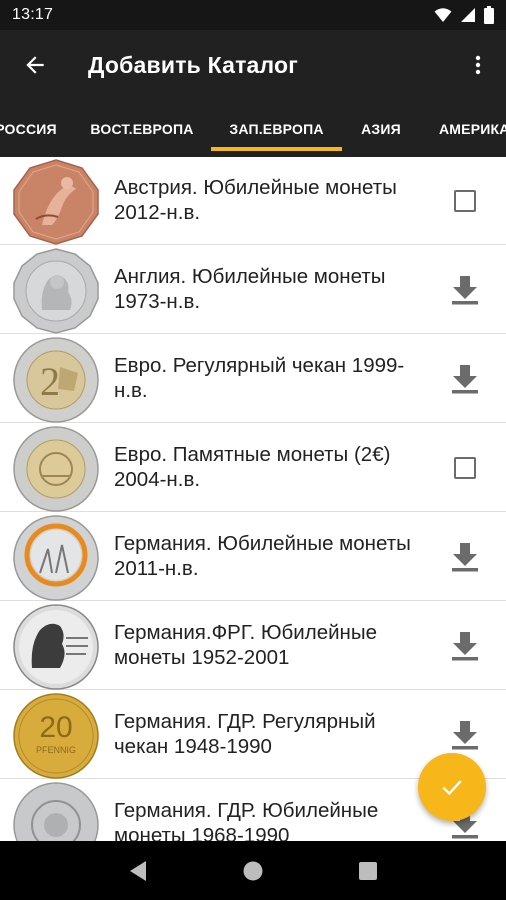  I want to click on catalog-title: Англия. Юбилейные монеты 1973-н.в., so click(250, 289).